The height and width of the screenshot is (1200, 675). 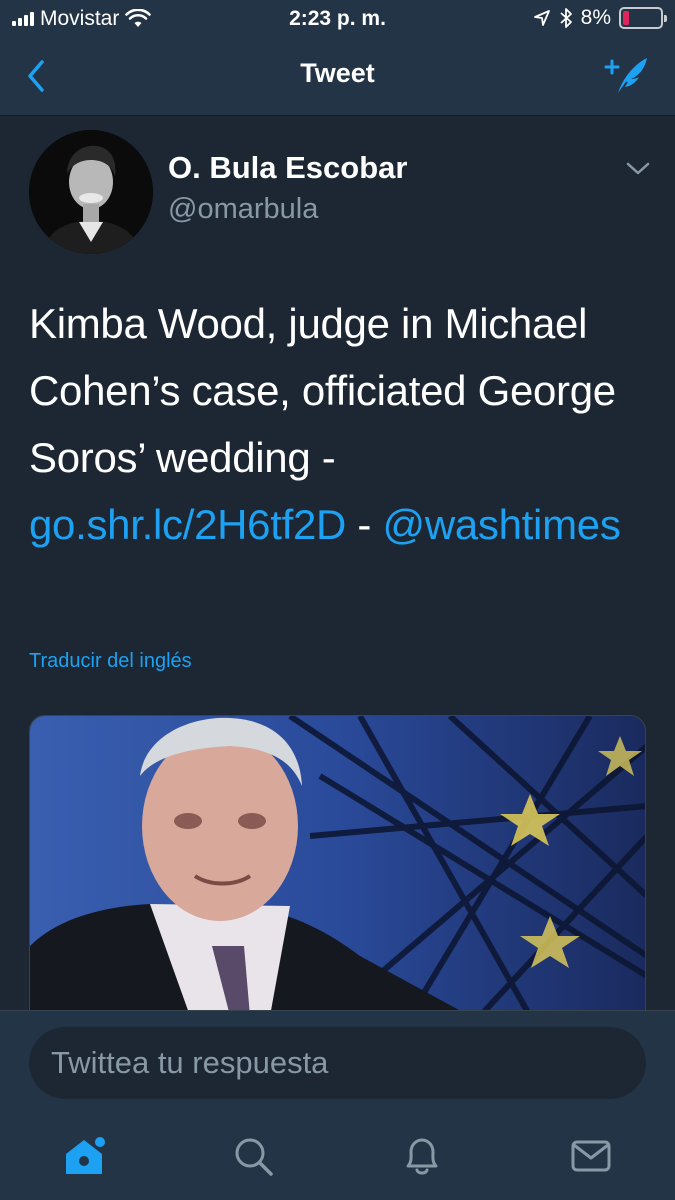 I want to click on reply-input, so click(x=337, y=1063).